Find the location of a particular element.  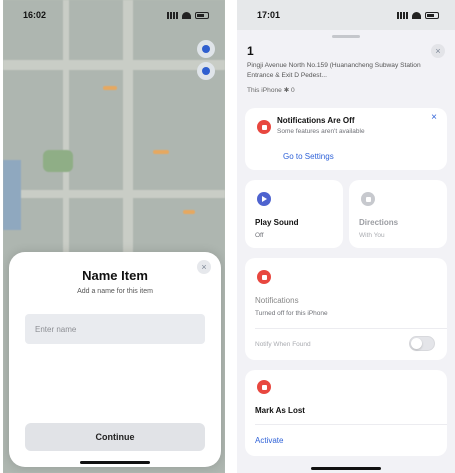

lock-icon is located at coordinates (264, 387).